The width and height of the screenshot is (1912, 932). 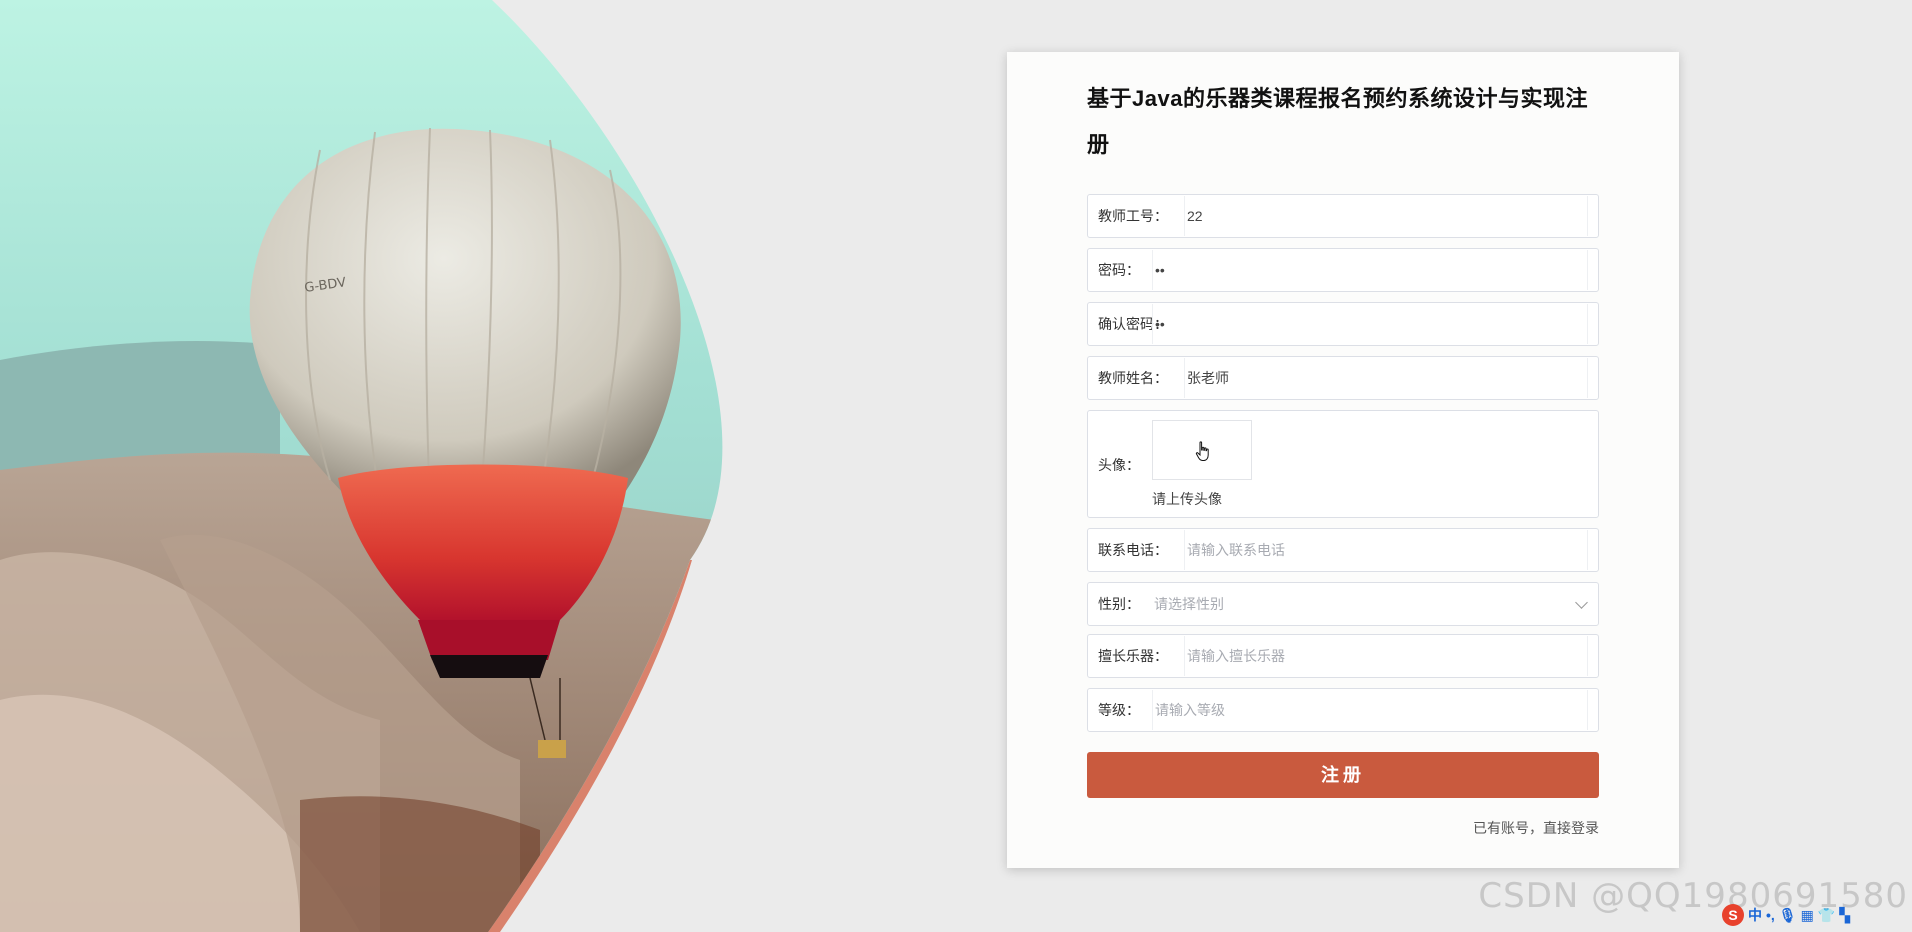 I want to click on phone-label: 联系电话：, so click(x=1133, y=550).